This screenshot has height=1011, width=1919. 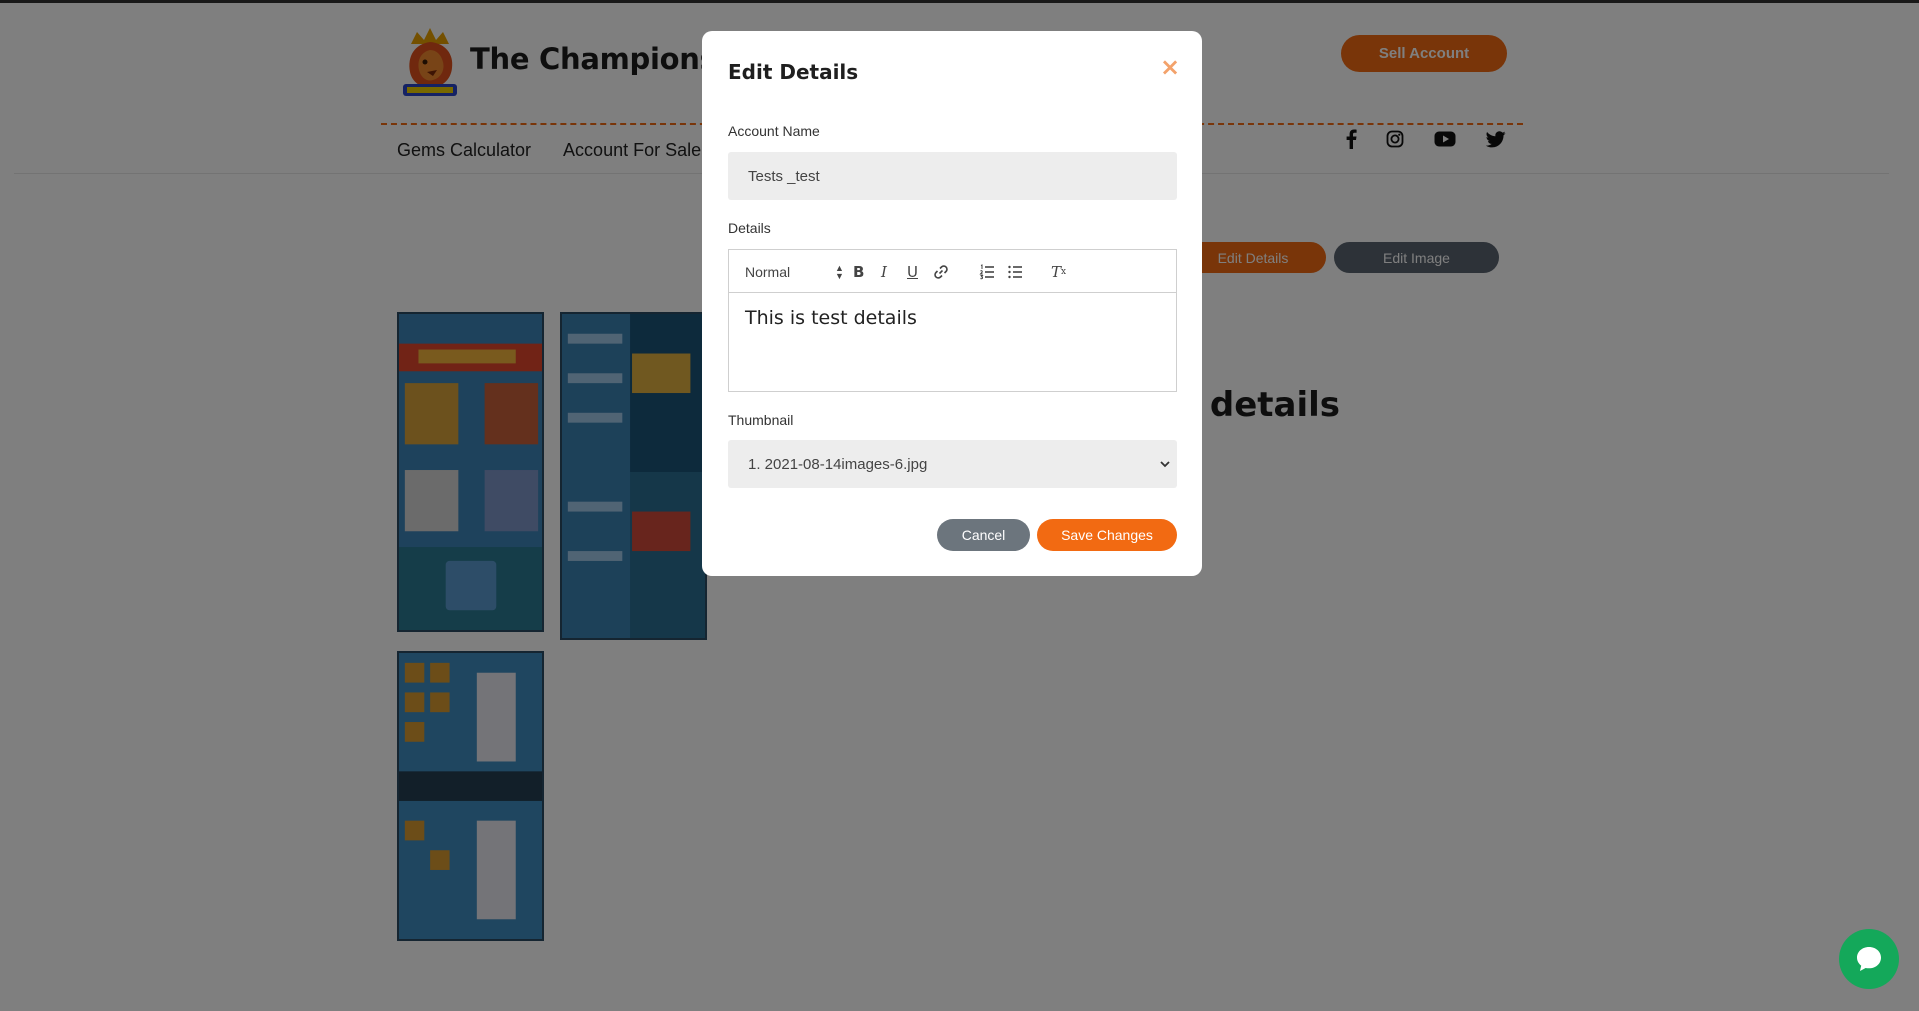 I want to click on chat-bubble-icon, so click(x=1869, y=959).